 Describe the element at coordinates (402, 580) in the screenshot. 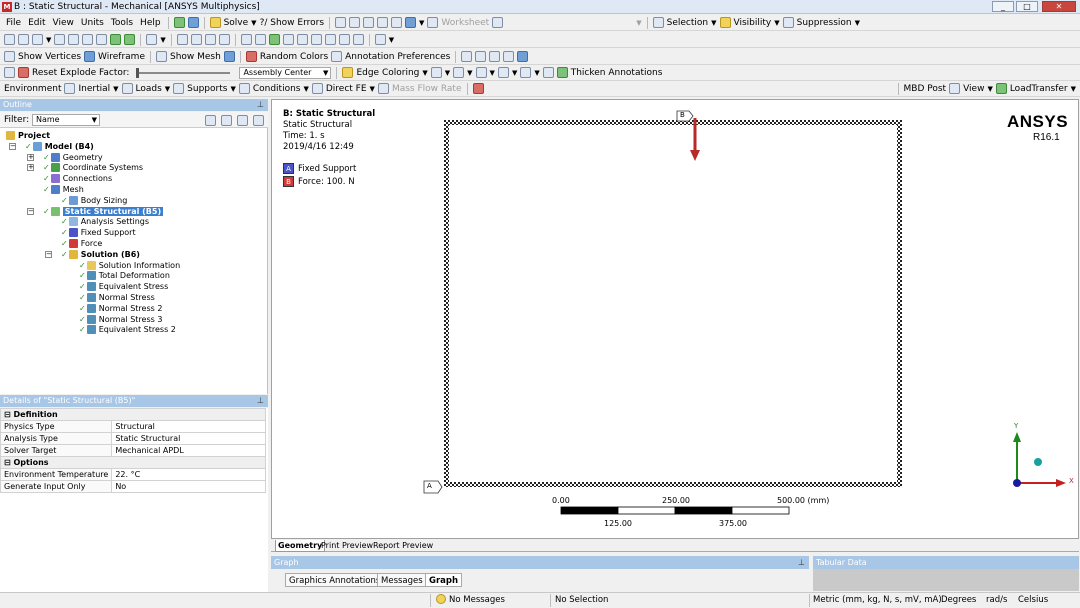

I see `tab-messages: Messages` at that location.